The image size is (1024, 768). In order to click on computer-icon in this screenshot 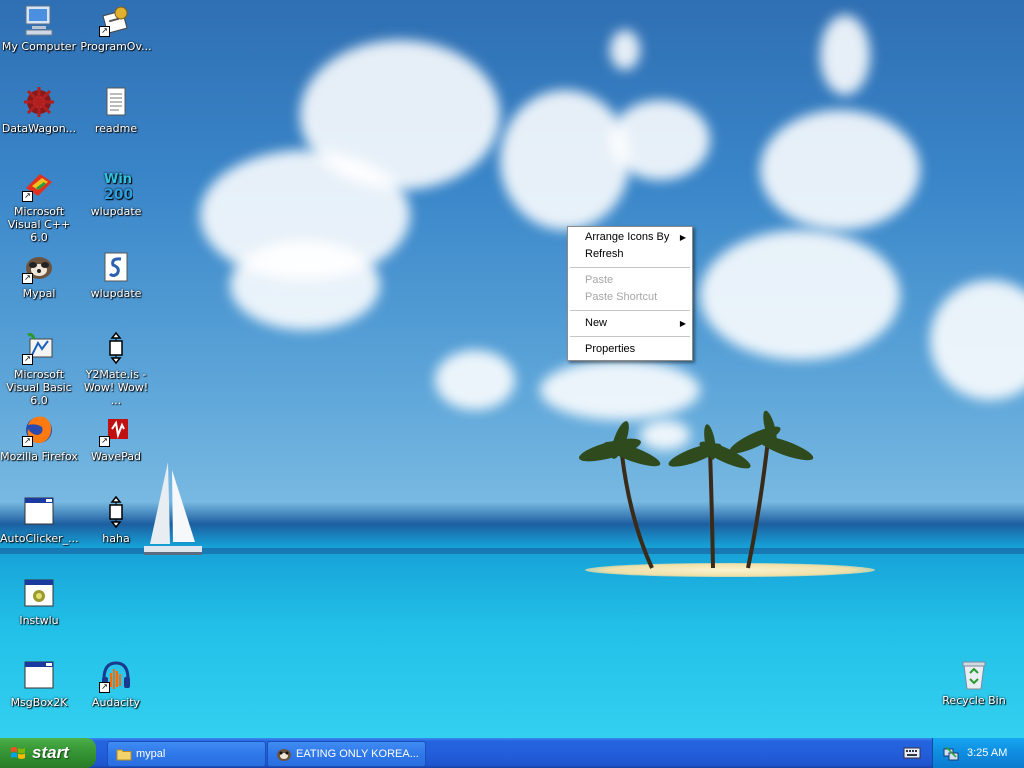, I will do `click(39, 20)`.